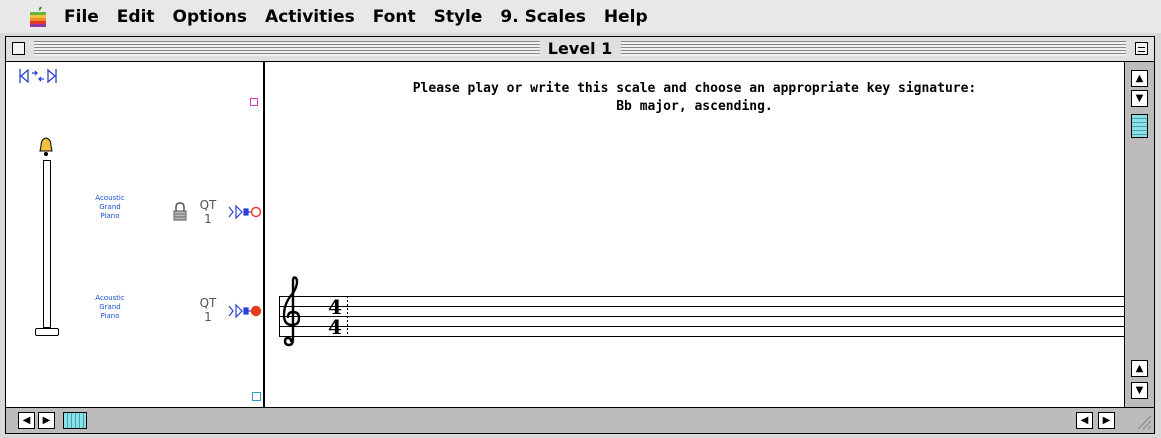  I want to click on volume-slider-track, so click(47, 244).